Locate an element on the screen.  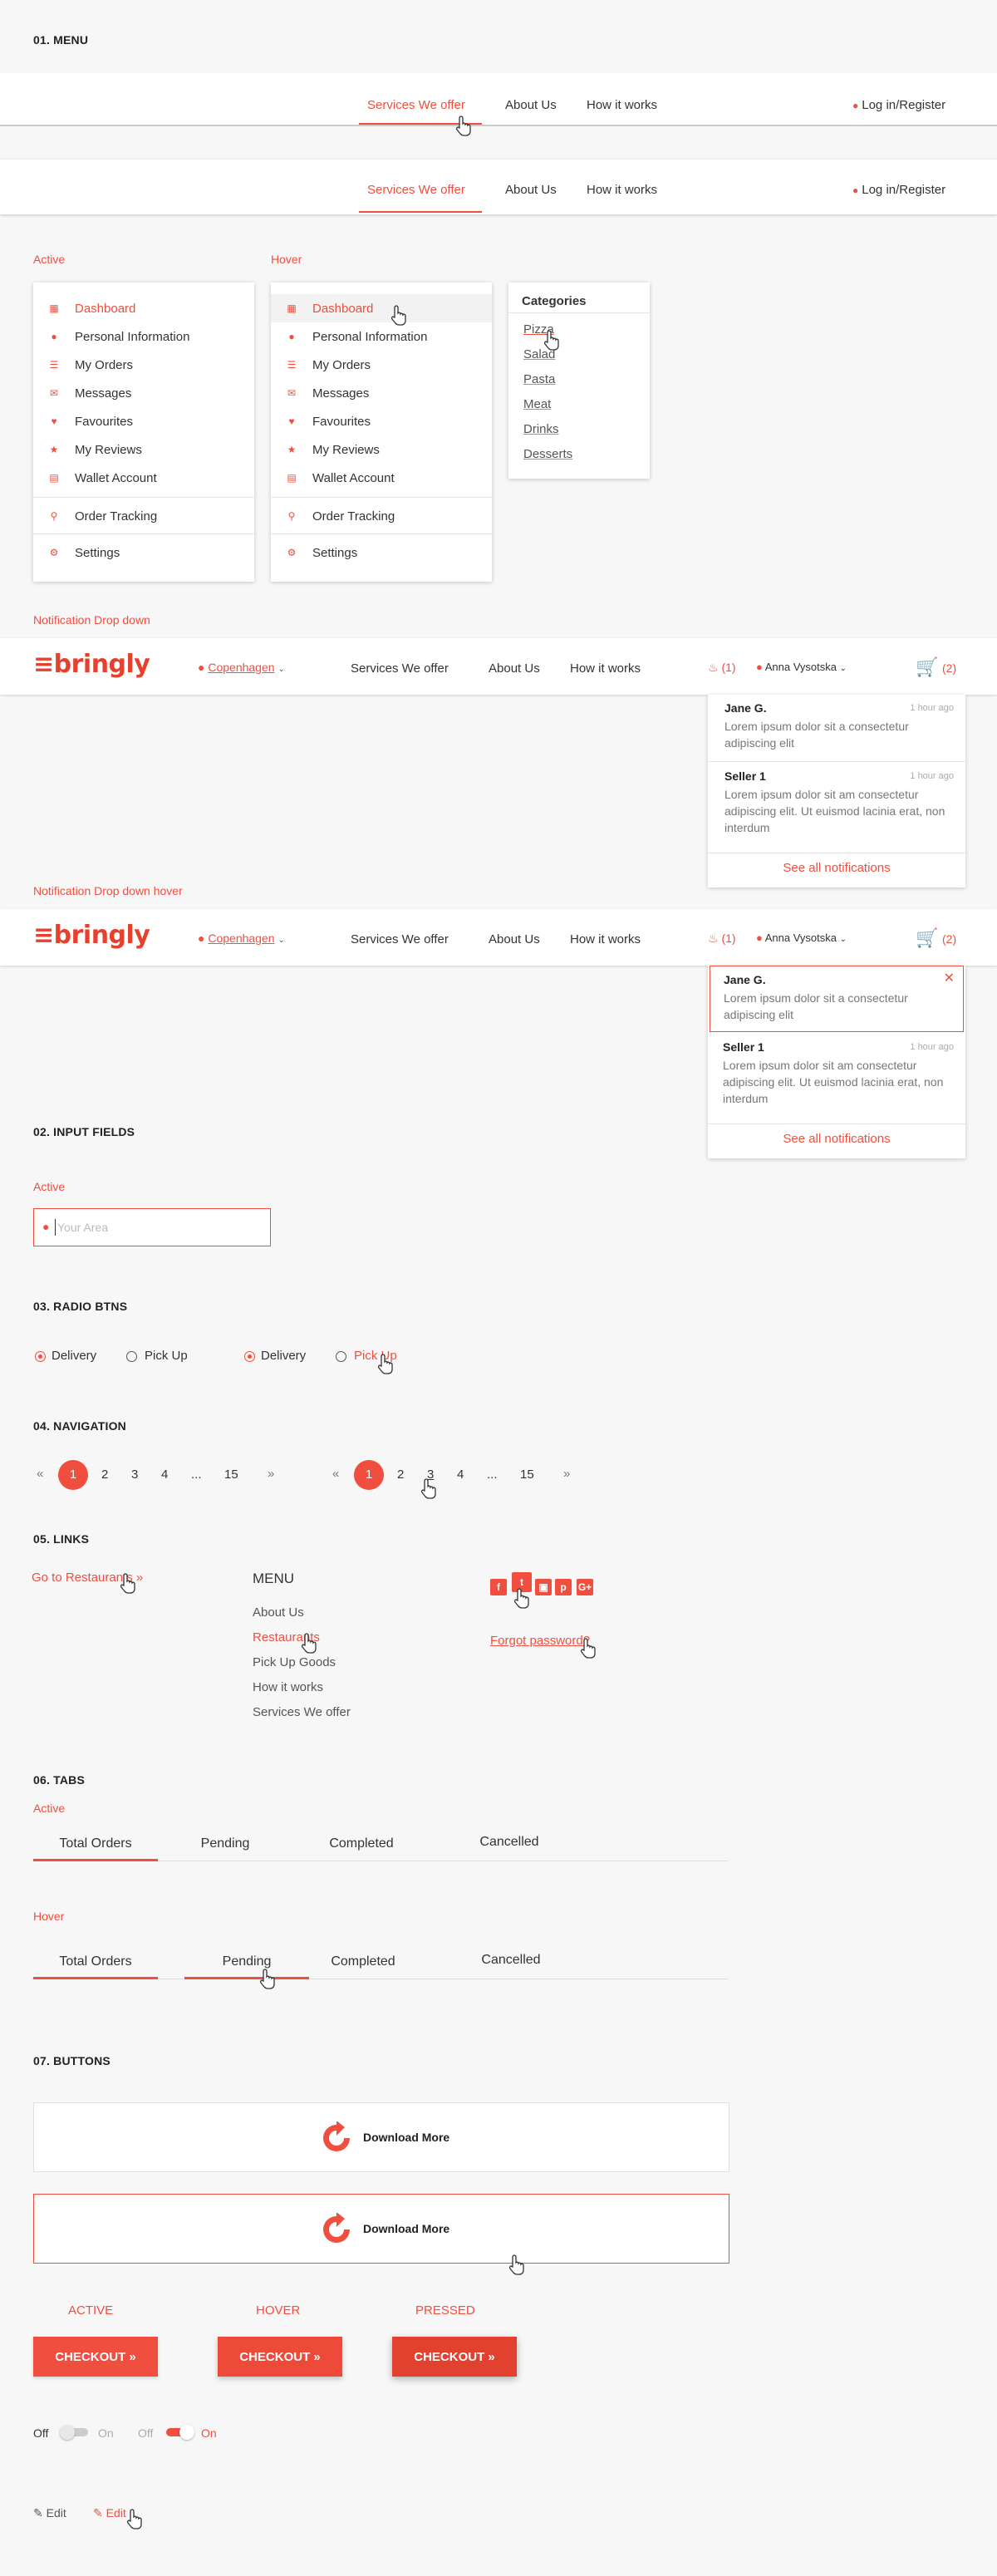
category-desserts: Desserts is located at coordinates (547, 454).